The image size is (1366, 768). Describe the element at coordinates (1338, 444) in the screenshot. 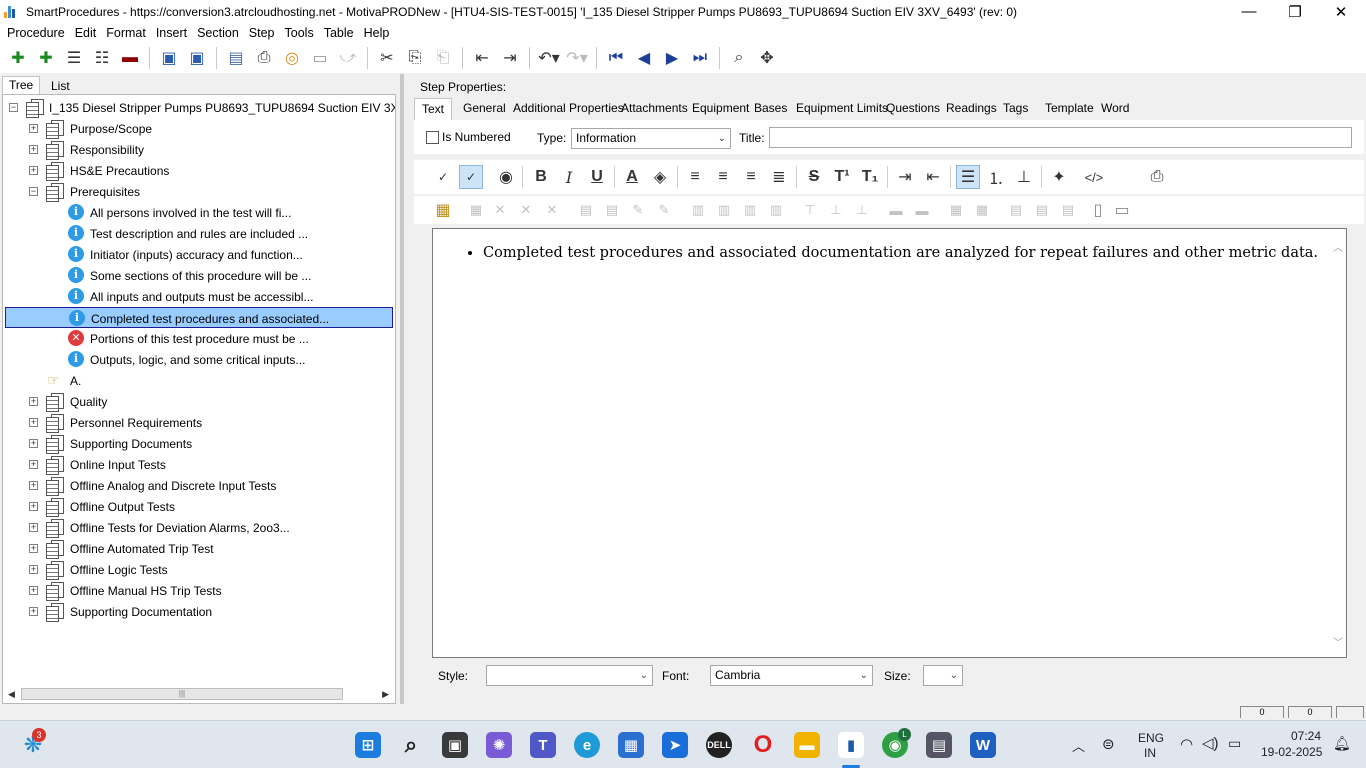

I see `editor-scrollbar: ︿ ﹀` at that location.